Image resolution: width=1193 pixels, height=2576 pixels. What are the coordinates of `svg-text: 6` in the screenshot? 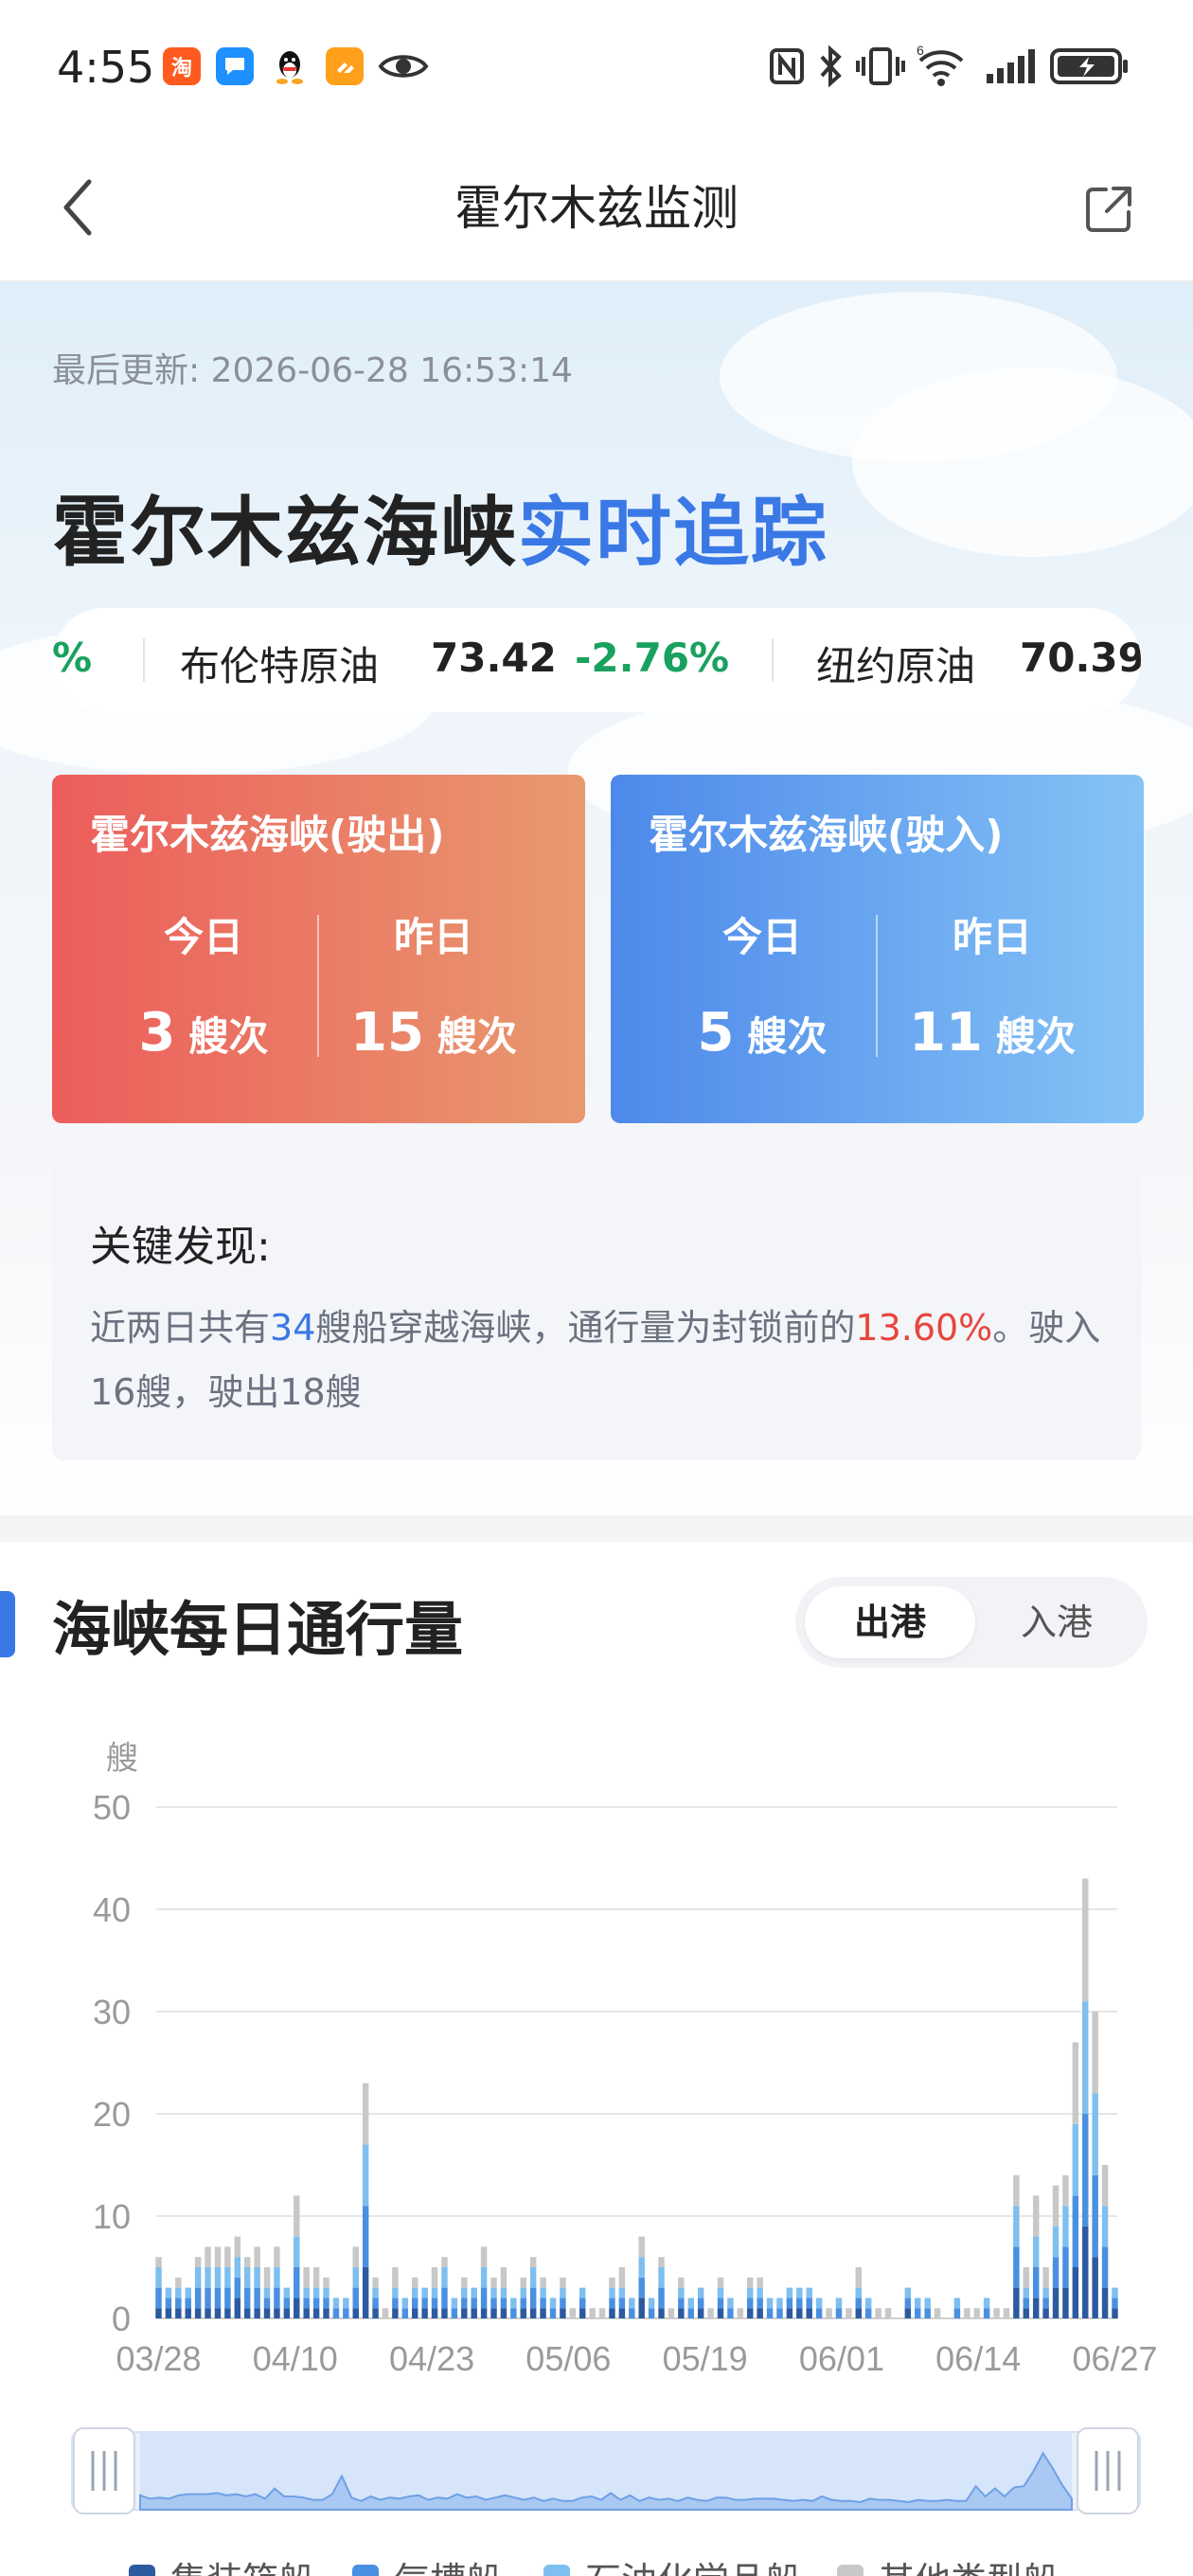 It's located at (920, 51).